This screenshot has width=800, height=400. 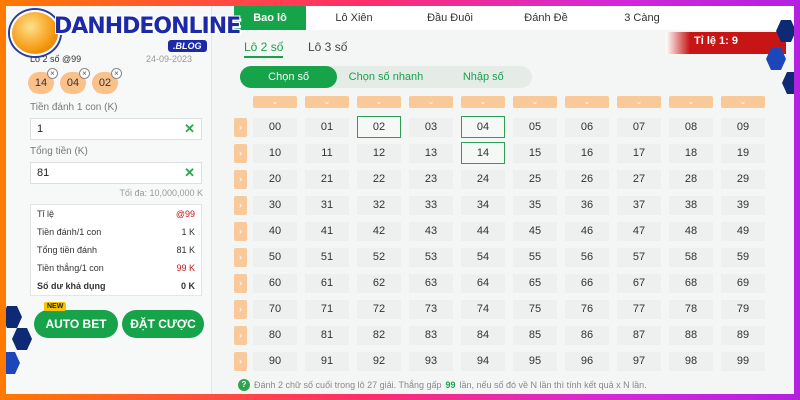 I want to click on tab-lo-3-so: Lô 3 số, so click(x=327, y=47).